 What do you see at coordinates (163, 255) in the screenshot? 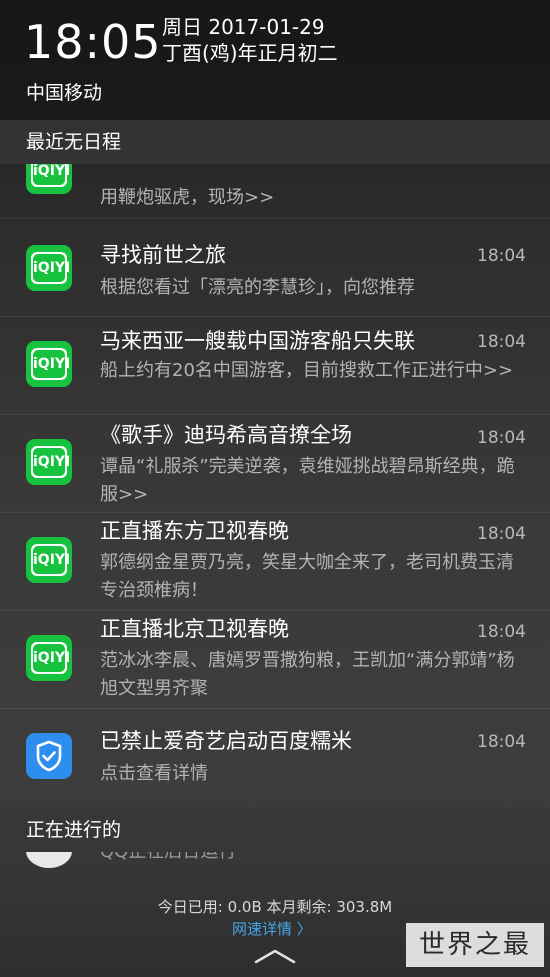
I see `notification-title: 寻找前世之旅` at bounding box center [163, 255].